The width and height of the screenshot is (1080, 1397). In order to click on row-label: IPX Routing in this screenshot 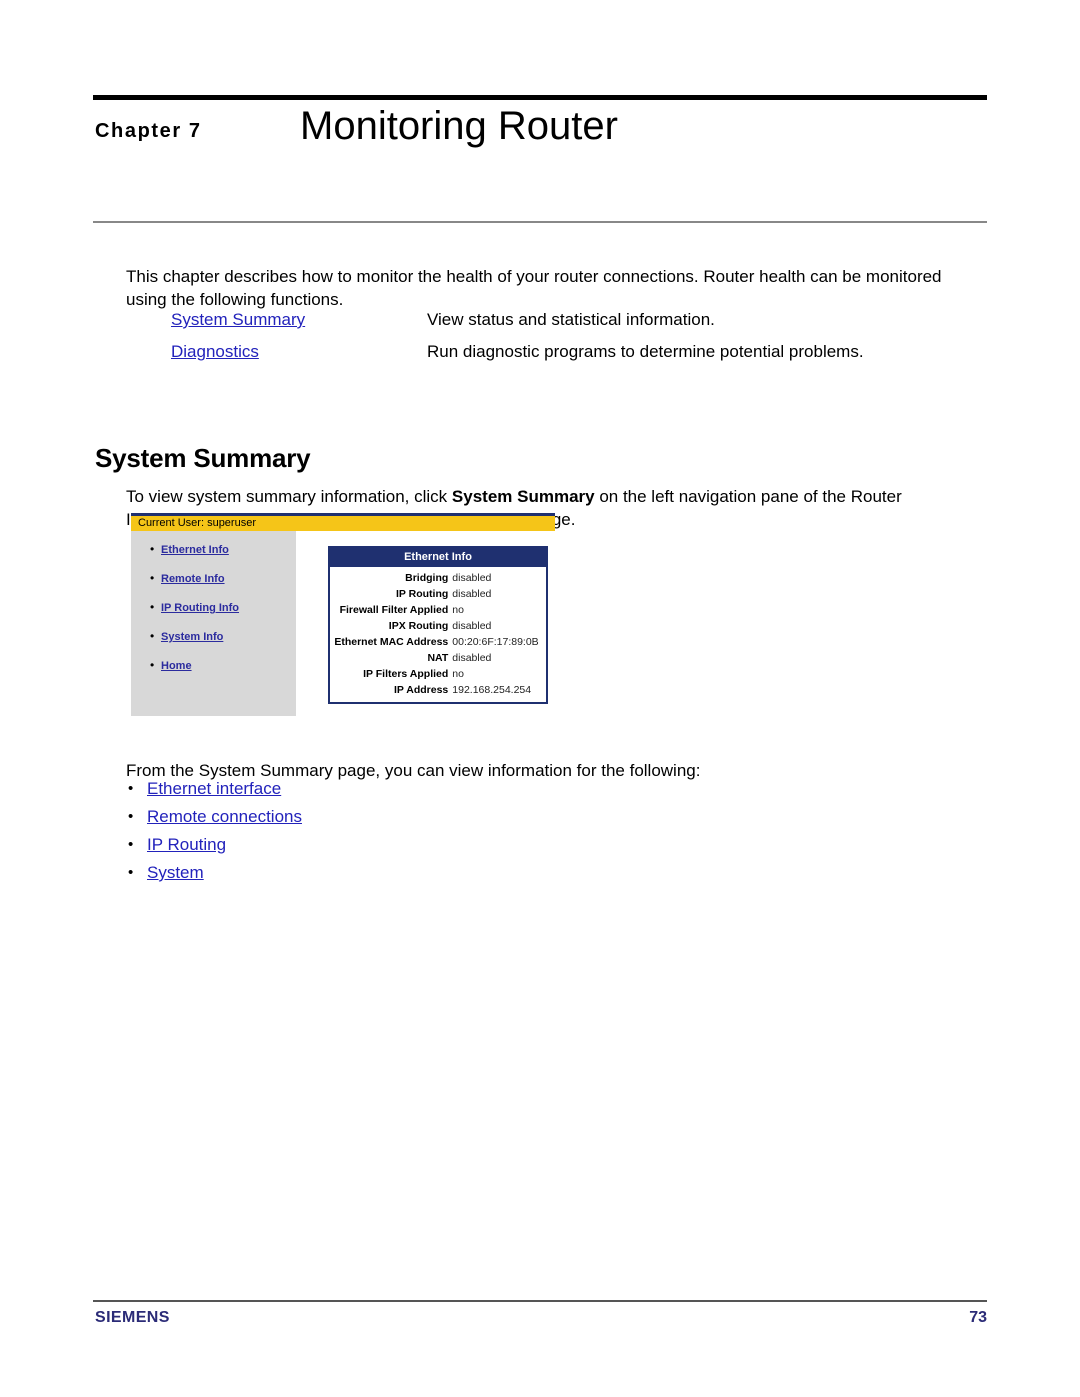, I will do `click(418, 625)`.